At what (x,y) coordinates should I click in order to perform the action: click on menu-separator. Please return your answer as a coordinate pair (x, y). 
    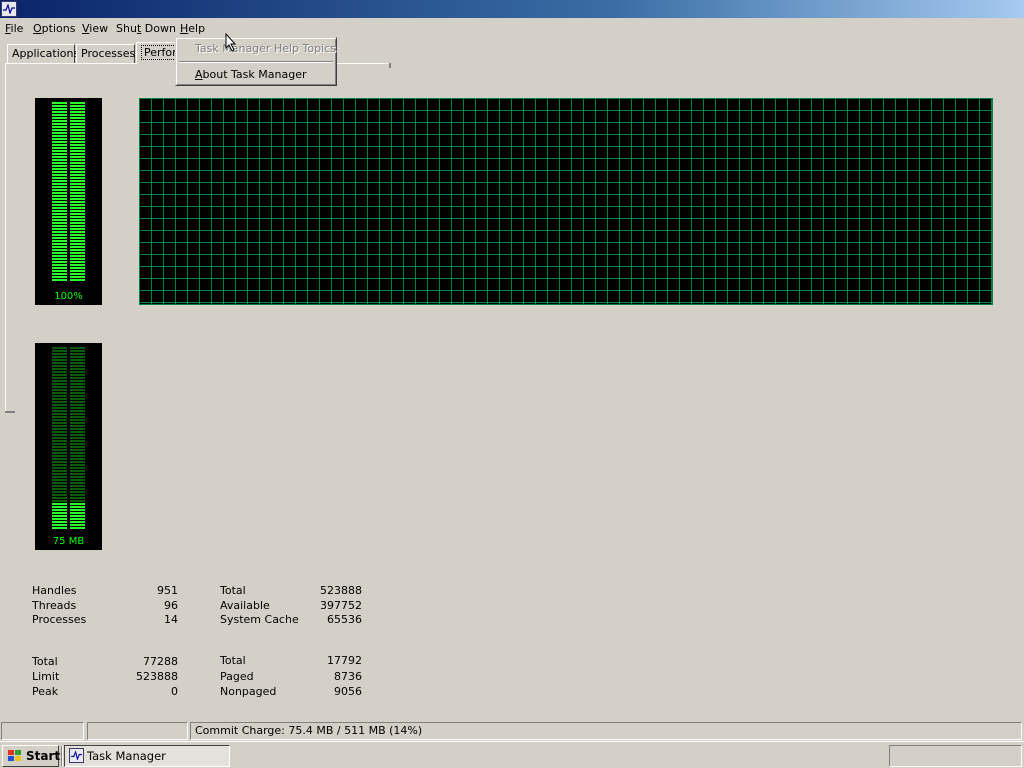
    Looking at the image, I should click on (256, 62).